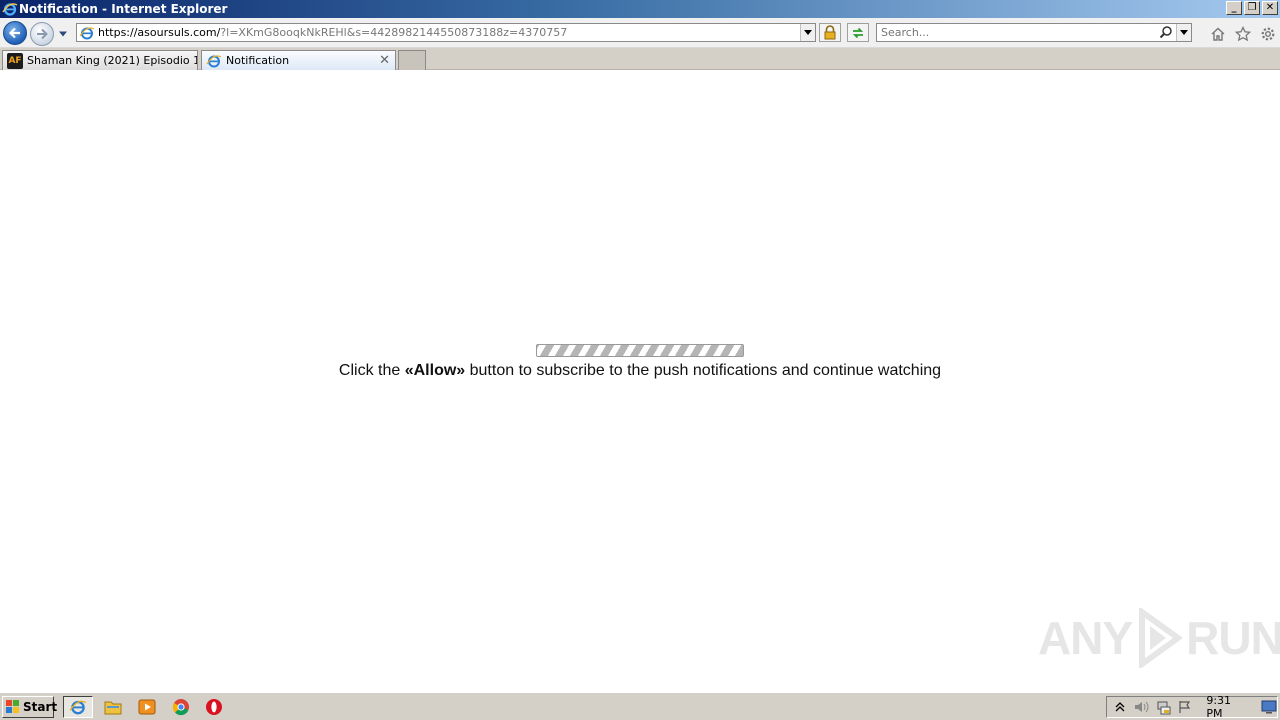 The height and width of the screenshot is (720, 1280). I want to click on recent-pages-dropdown, so click(63, 34).